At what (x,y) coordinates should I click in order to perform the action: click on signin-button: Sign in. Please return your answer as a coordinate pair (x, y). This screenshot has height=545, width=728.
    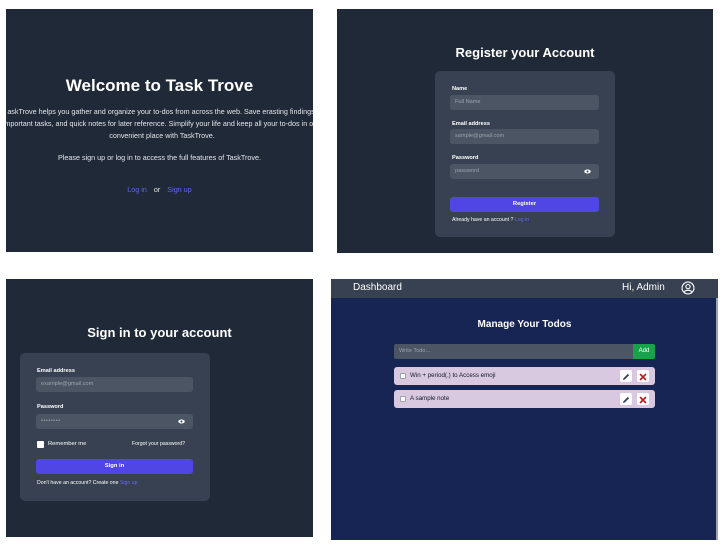
    Looking at the image, I should click on (114, 466).